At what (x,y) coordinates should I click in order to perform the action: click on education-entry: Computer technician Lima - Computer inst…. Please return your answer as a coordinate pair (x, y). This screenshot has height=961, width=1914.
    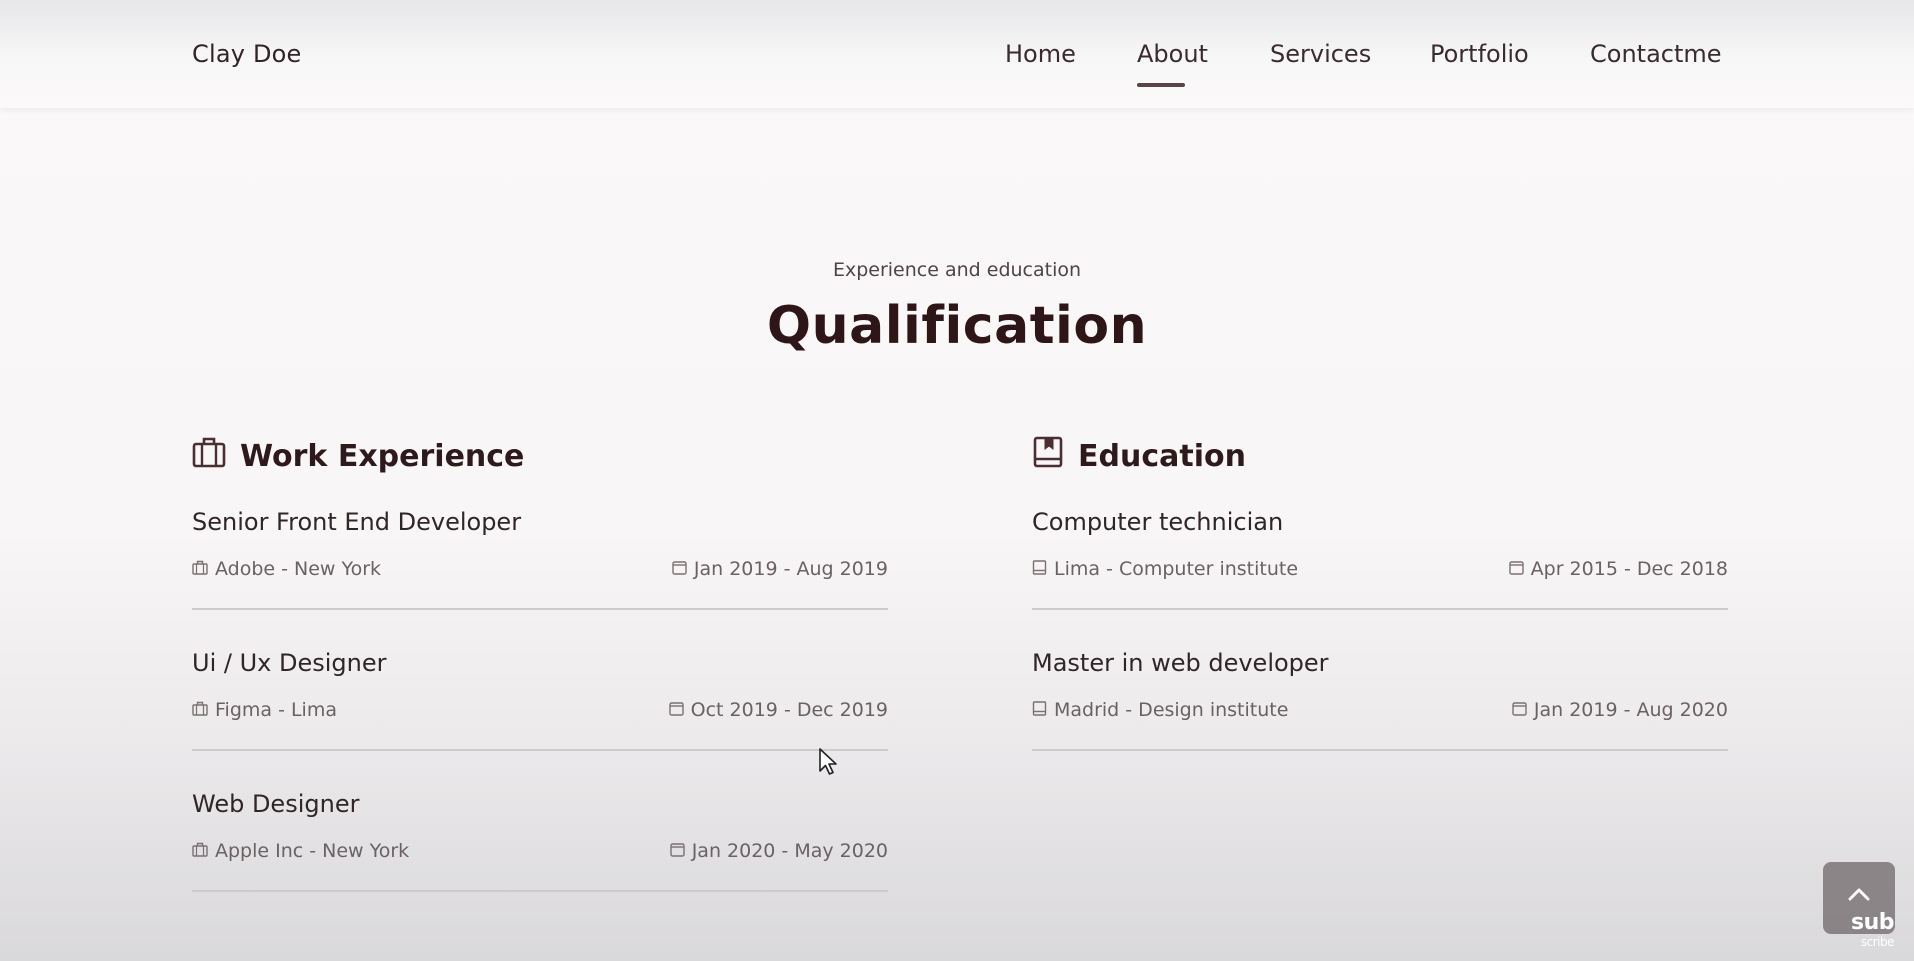
    Looking at the image, I should click on (1380, 523).